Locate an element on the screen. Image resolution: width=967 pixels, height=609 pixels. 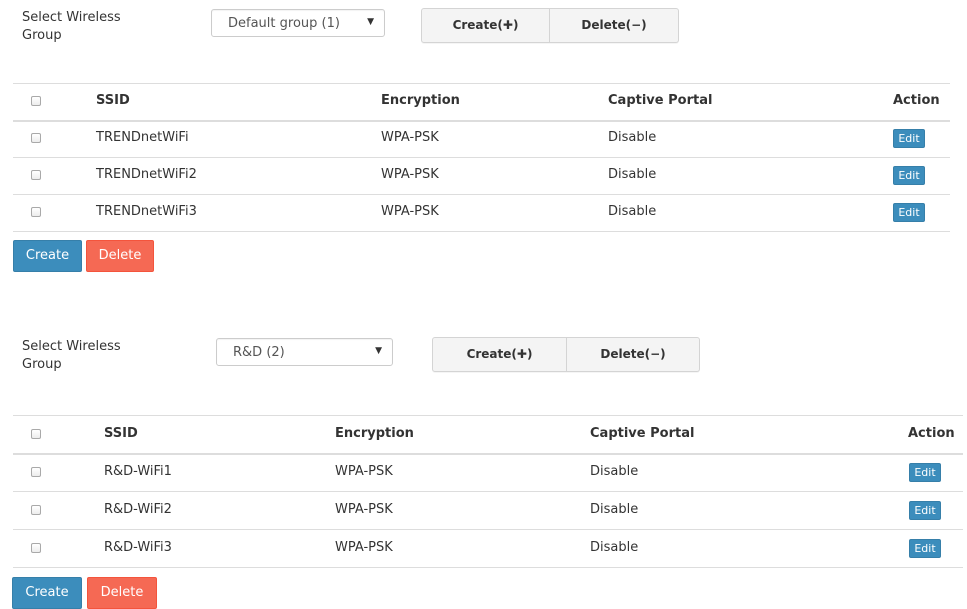
selected-group-value: R&D (2) is located at coordinates (259, 352).